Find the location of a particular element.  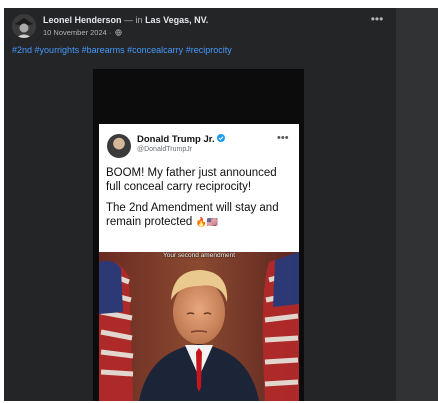

globe-icon is located at coordinates (119, 32).